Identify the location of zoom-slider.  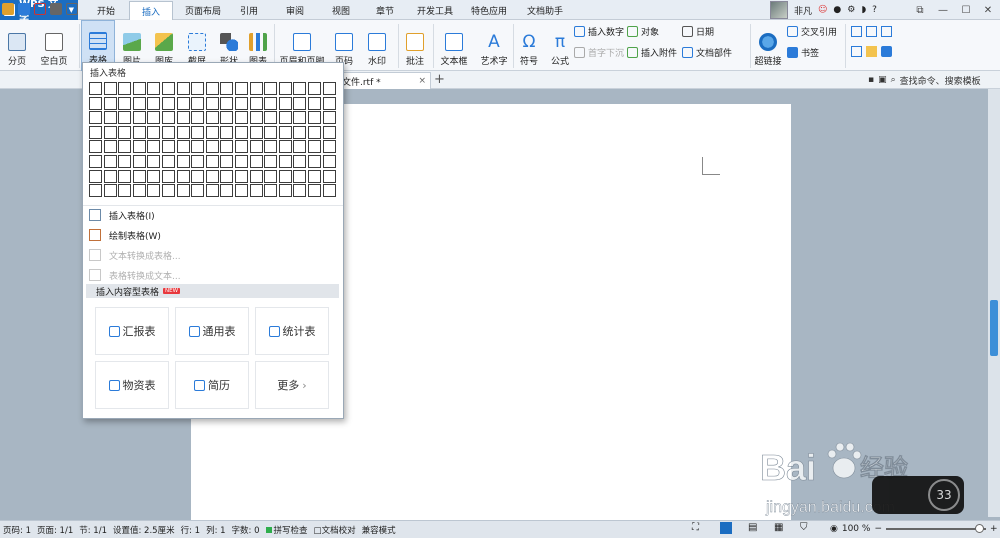
(936, 528).